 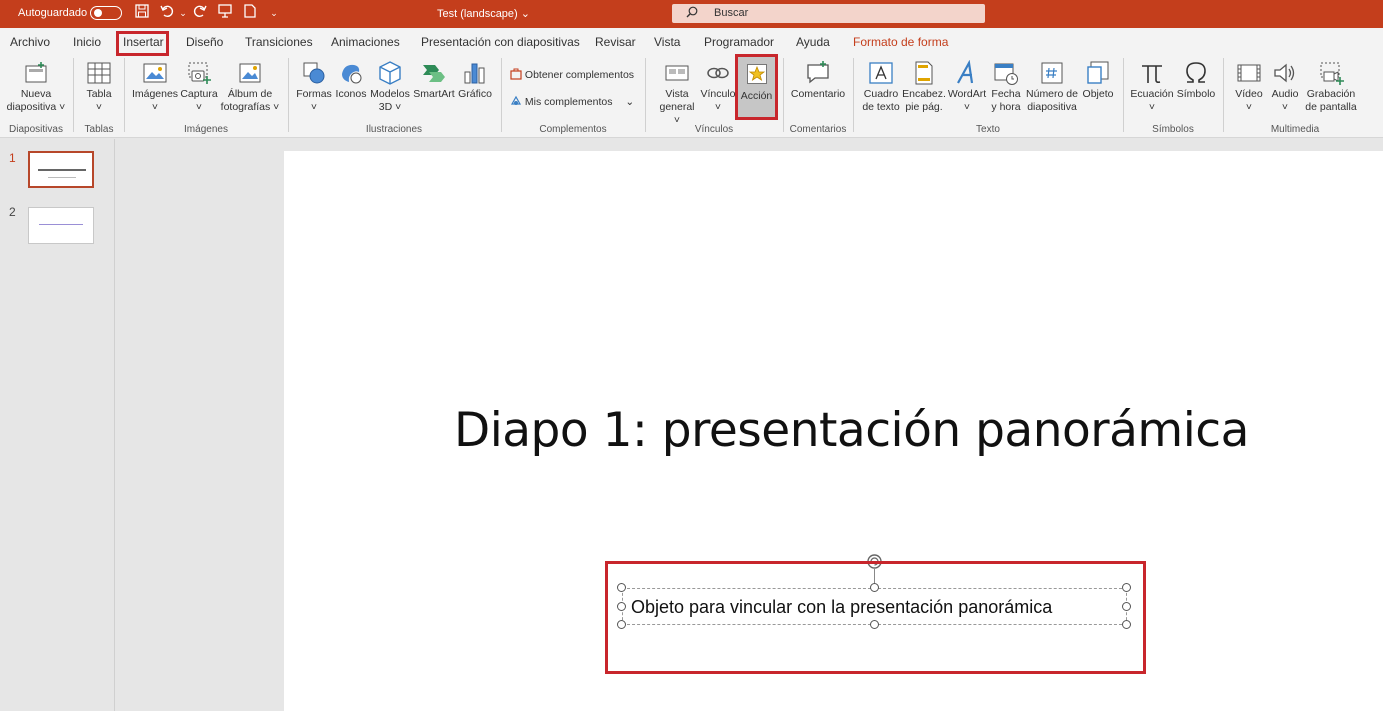 I want to click on pi-icon, so click(x=1152, y=74).